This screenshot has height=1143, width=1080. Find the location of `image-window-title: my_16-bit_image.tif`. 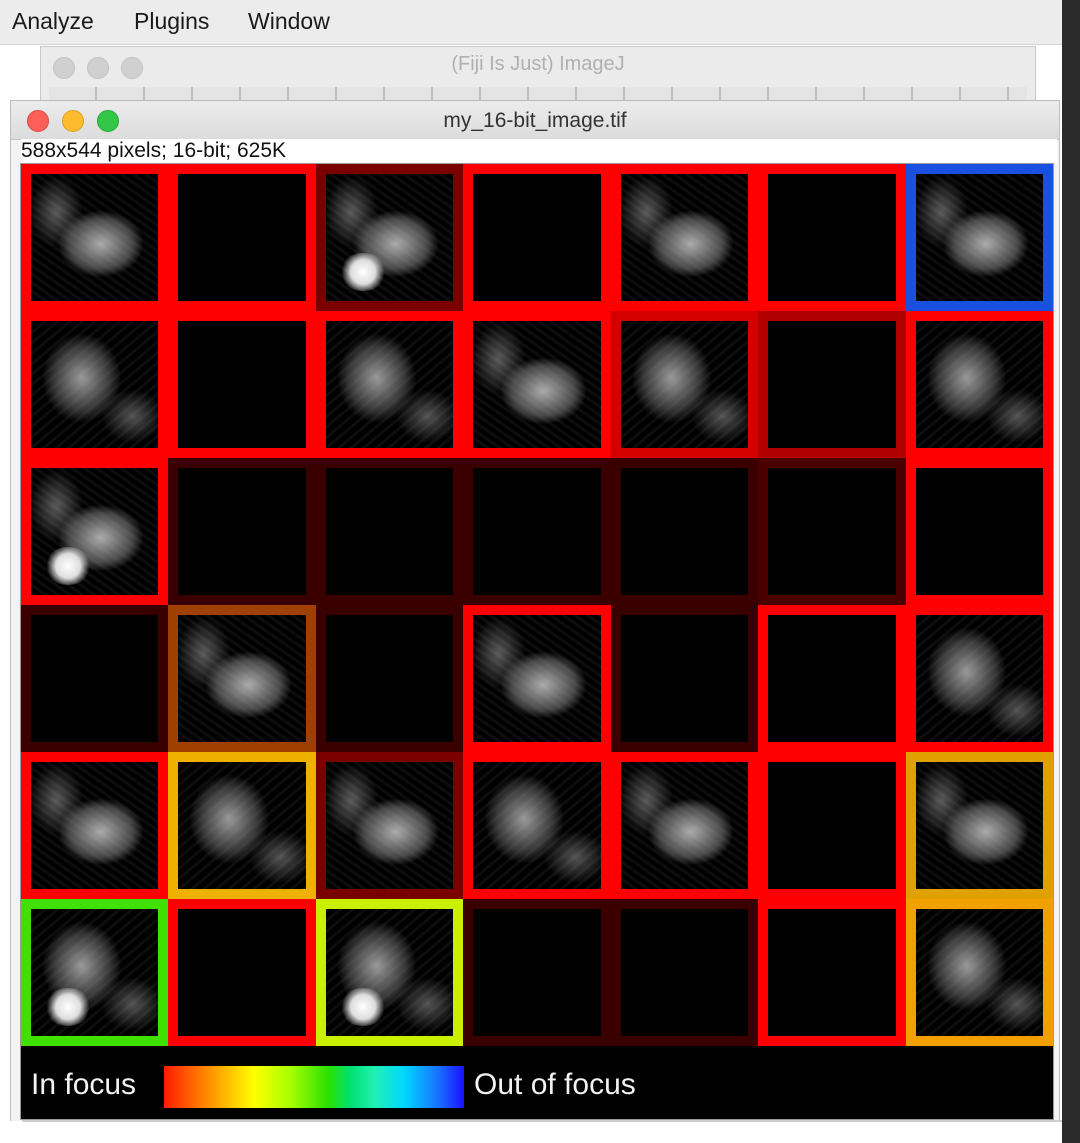

image-window-title: my_16-bit_image.tif is located at coordinates (535, 120).